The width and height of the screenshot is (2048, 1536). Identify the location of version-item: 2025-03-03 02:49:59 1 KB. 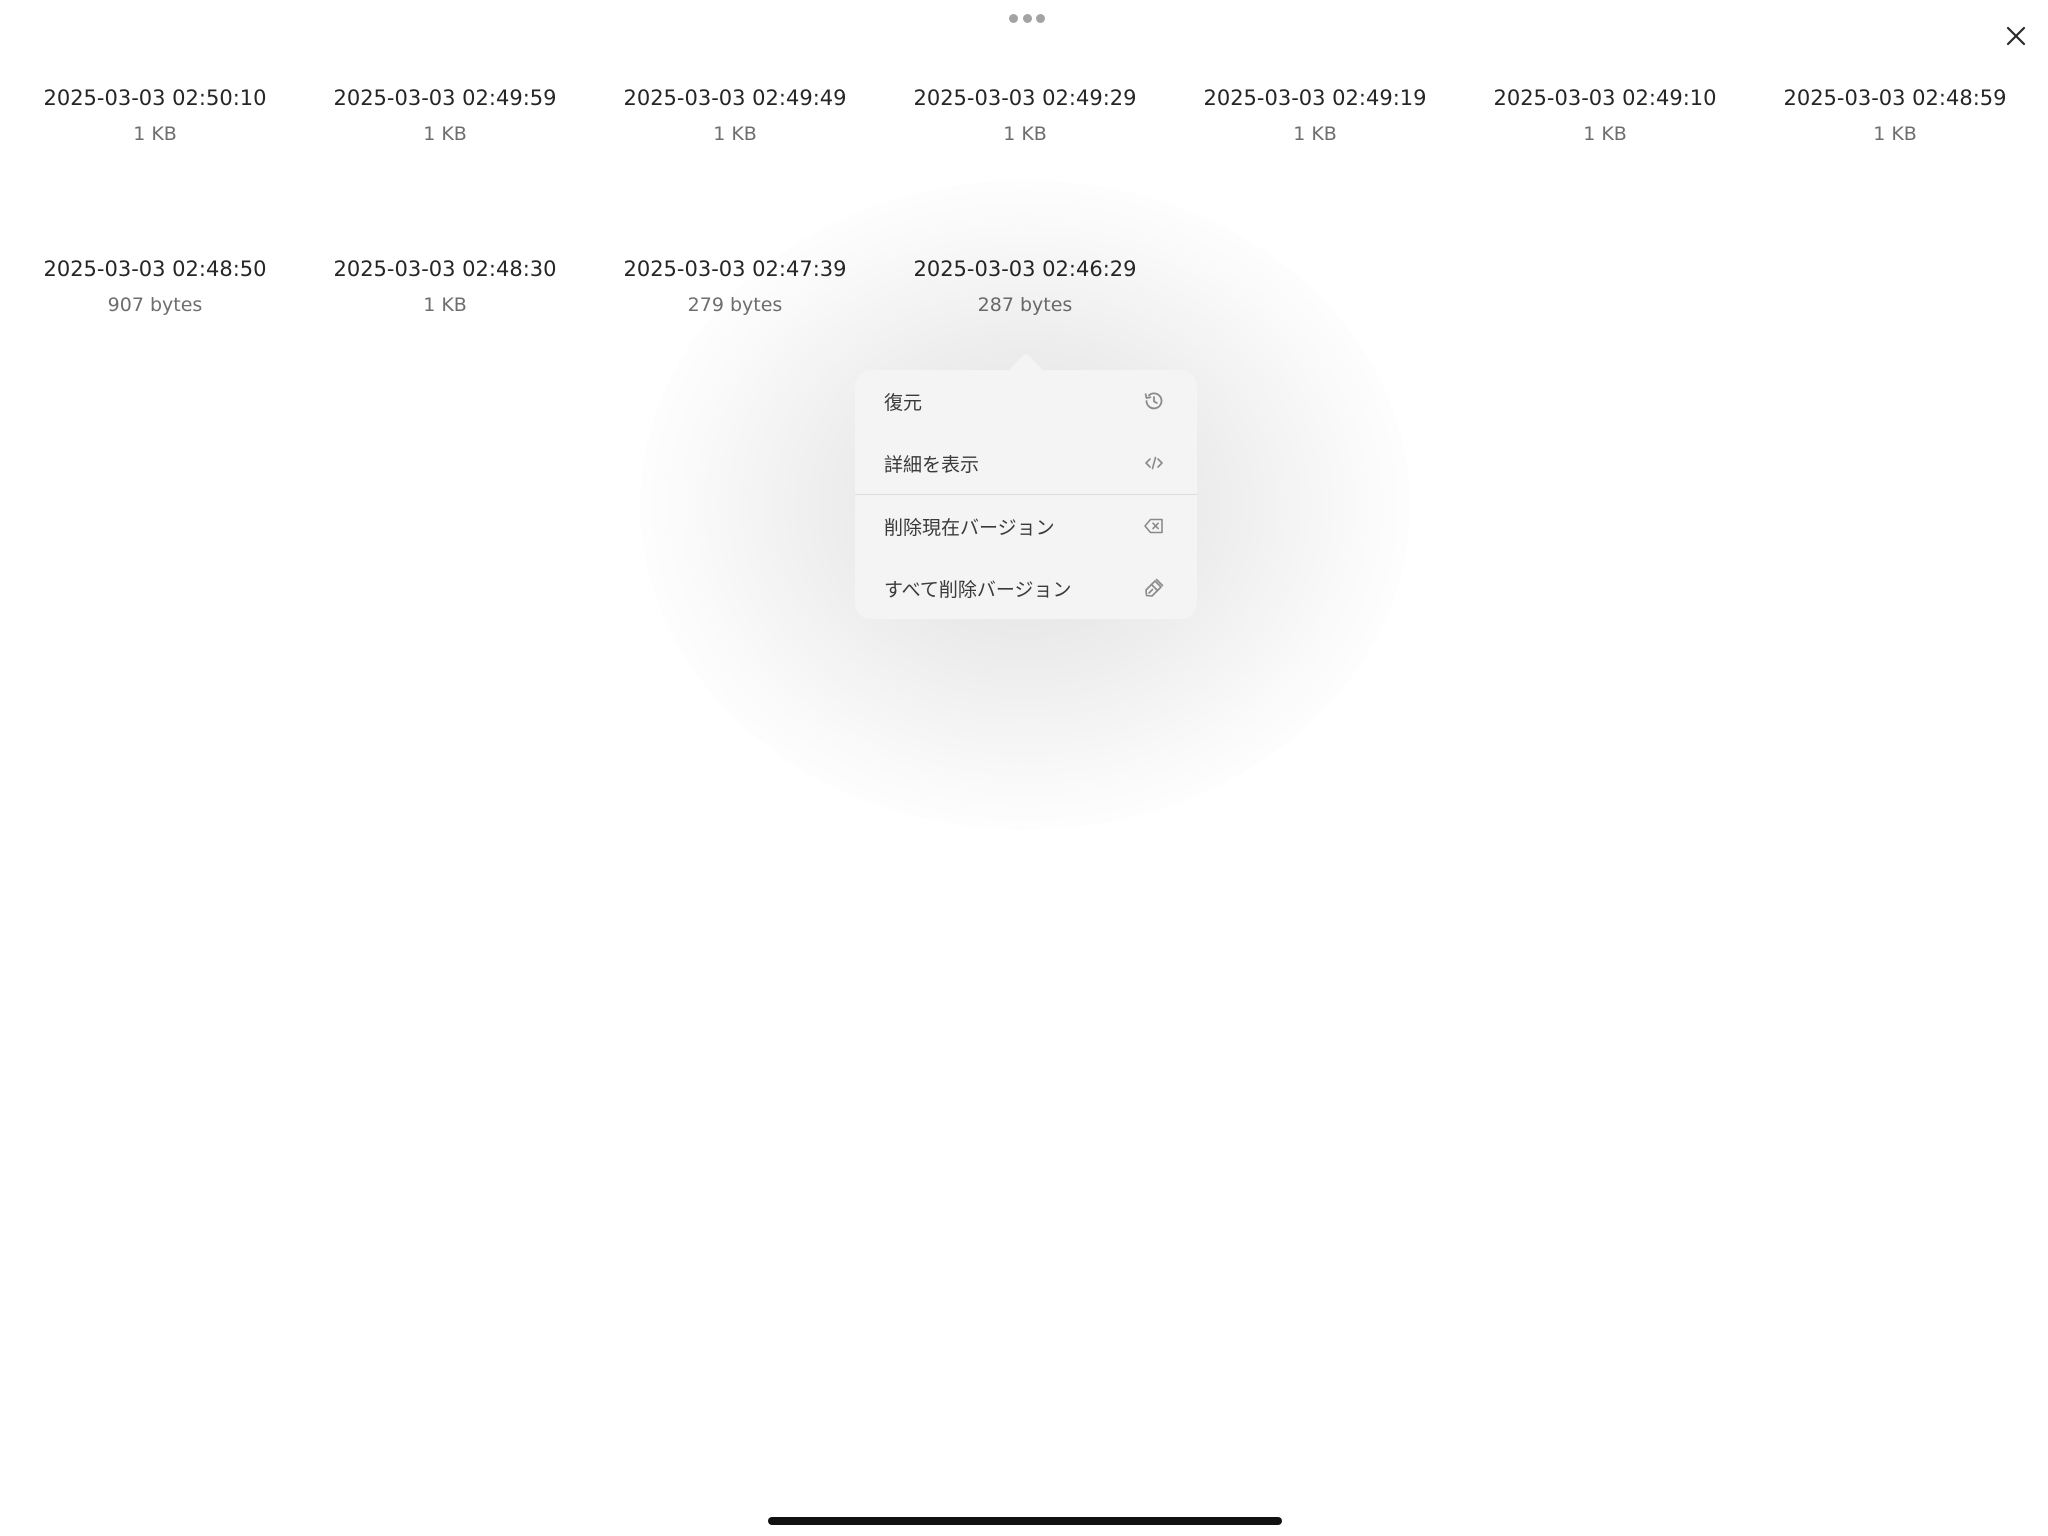
(445, 165).